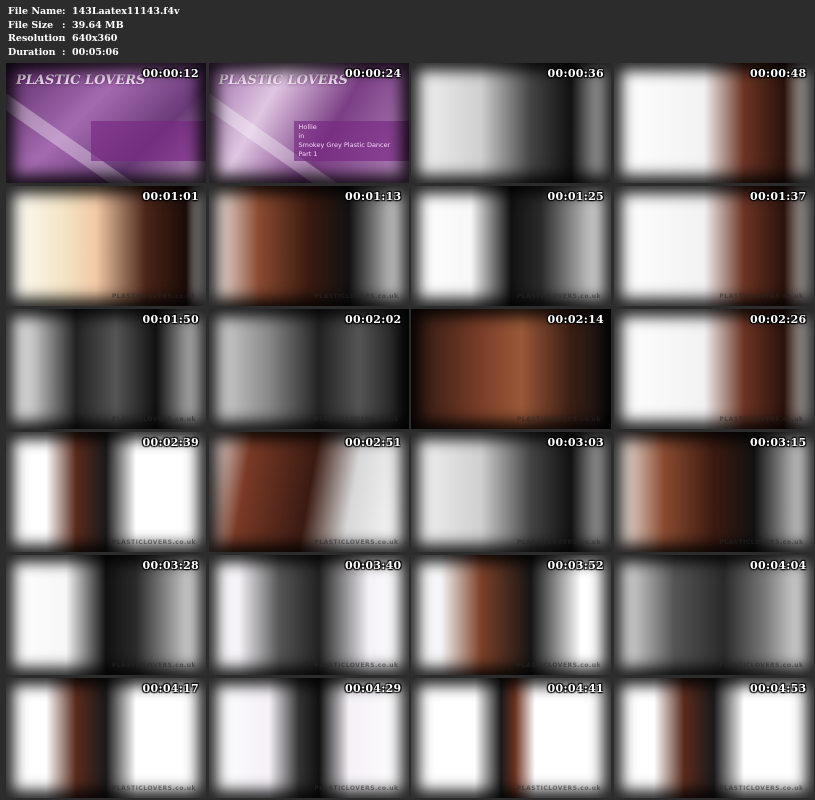  What do you see at coordinates (98, 25) in the screenshot?
I see `file-size-value: 39.64 MB` at bounding box center [98, 25].